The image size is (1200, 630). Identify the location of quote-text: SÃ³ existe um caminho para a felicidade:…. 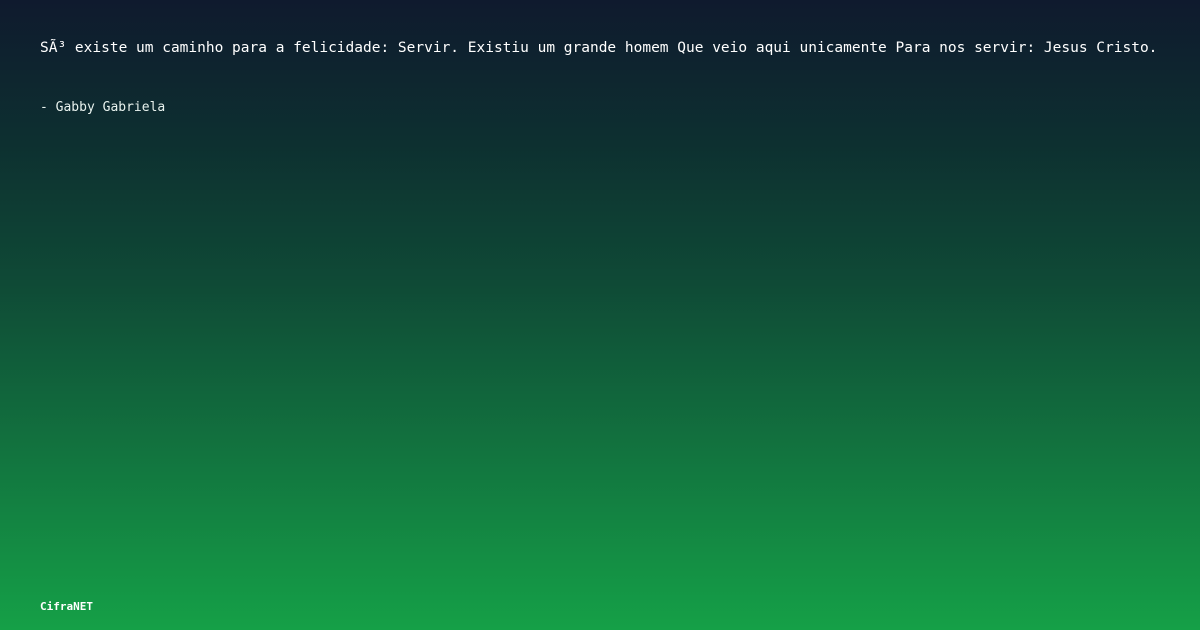
(599, 48).